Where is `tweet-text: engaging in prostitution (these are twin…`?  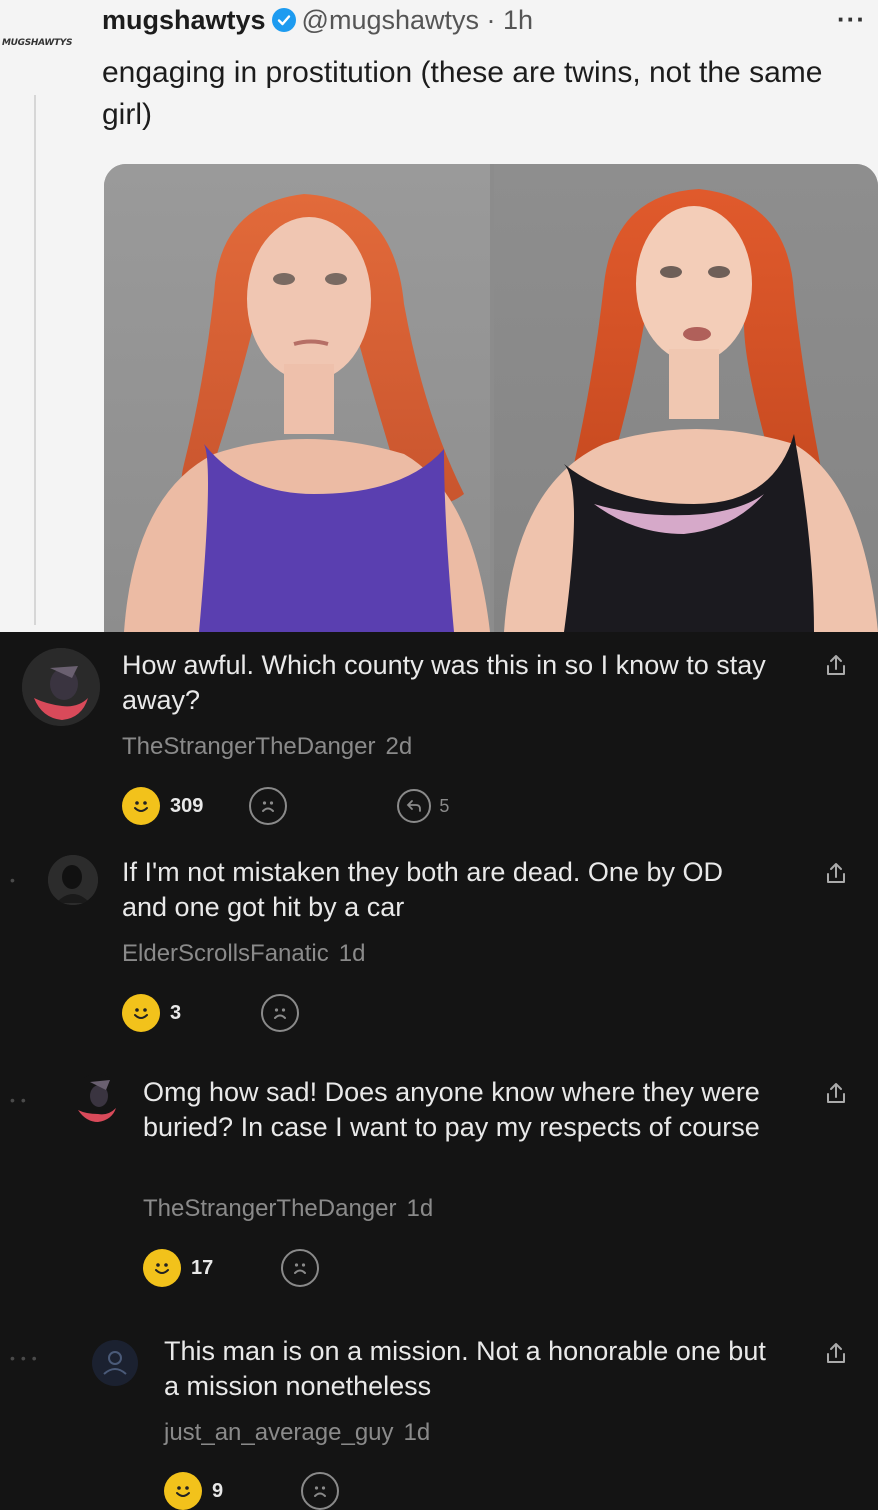
tweet-text: engaging in prostitution (these are twin… is located at coordinates (462, 93).